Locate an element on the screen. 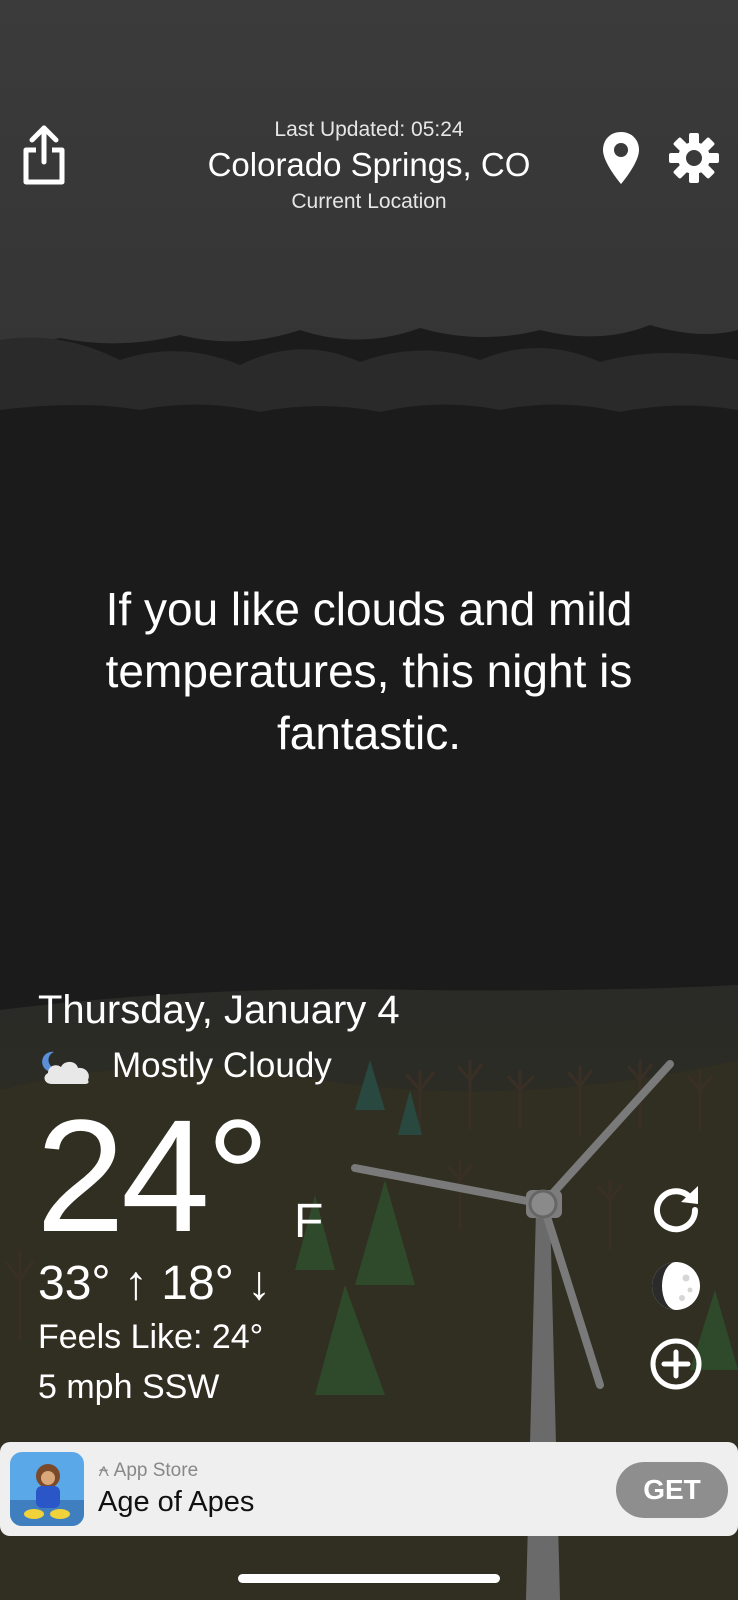  refresh-button is located at coordinates (676, 1208).